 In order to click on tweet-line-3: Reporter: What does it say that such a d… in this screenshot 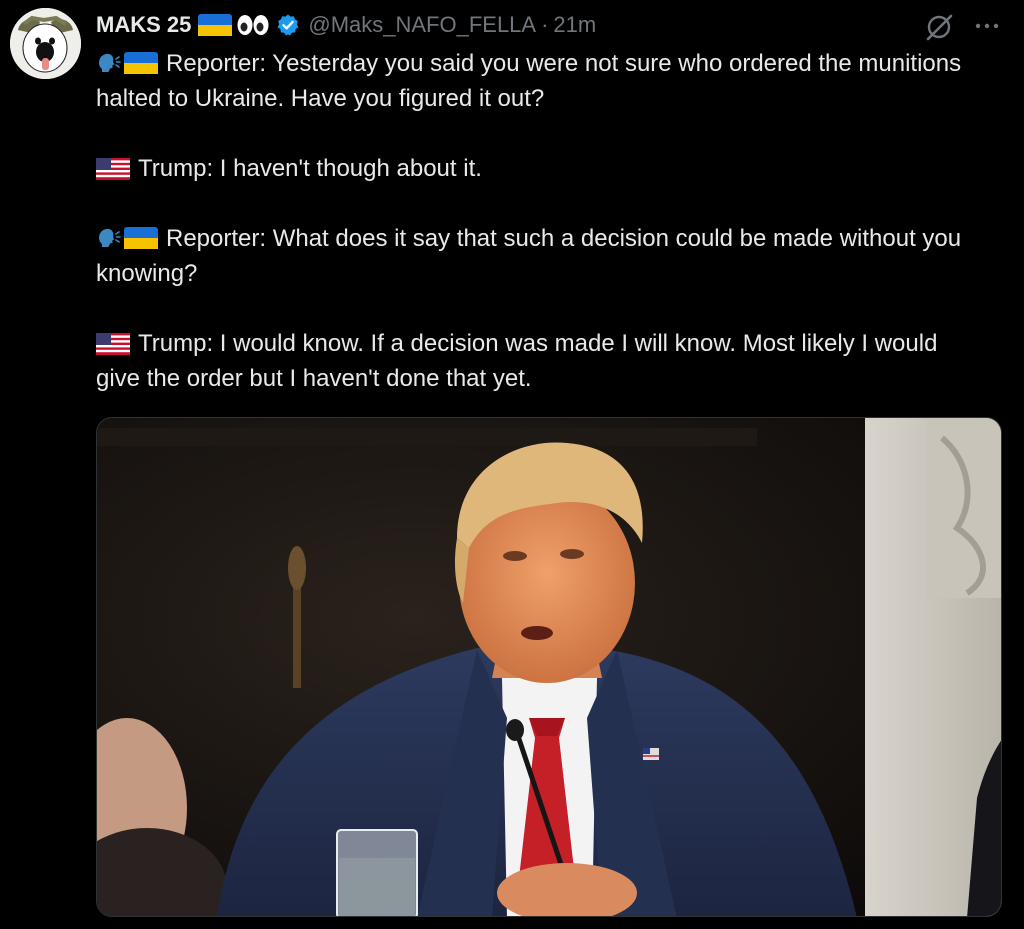, I will do `click(536, 256)`.